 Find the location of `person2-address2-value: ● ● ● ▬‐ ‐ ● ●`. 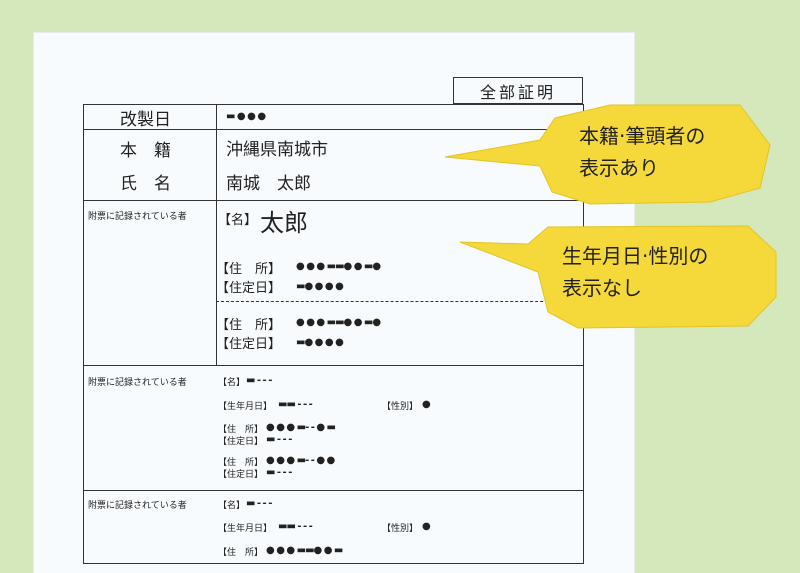

person2-address2-value: ● ● ● ▬‐ ‐ ● ● is located at coordinates (300, 460).